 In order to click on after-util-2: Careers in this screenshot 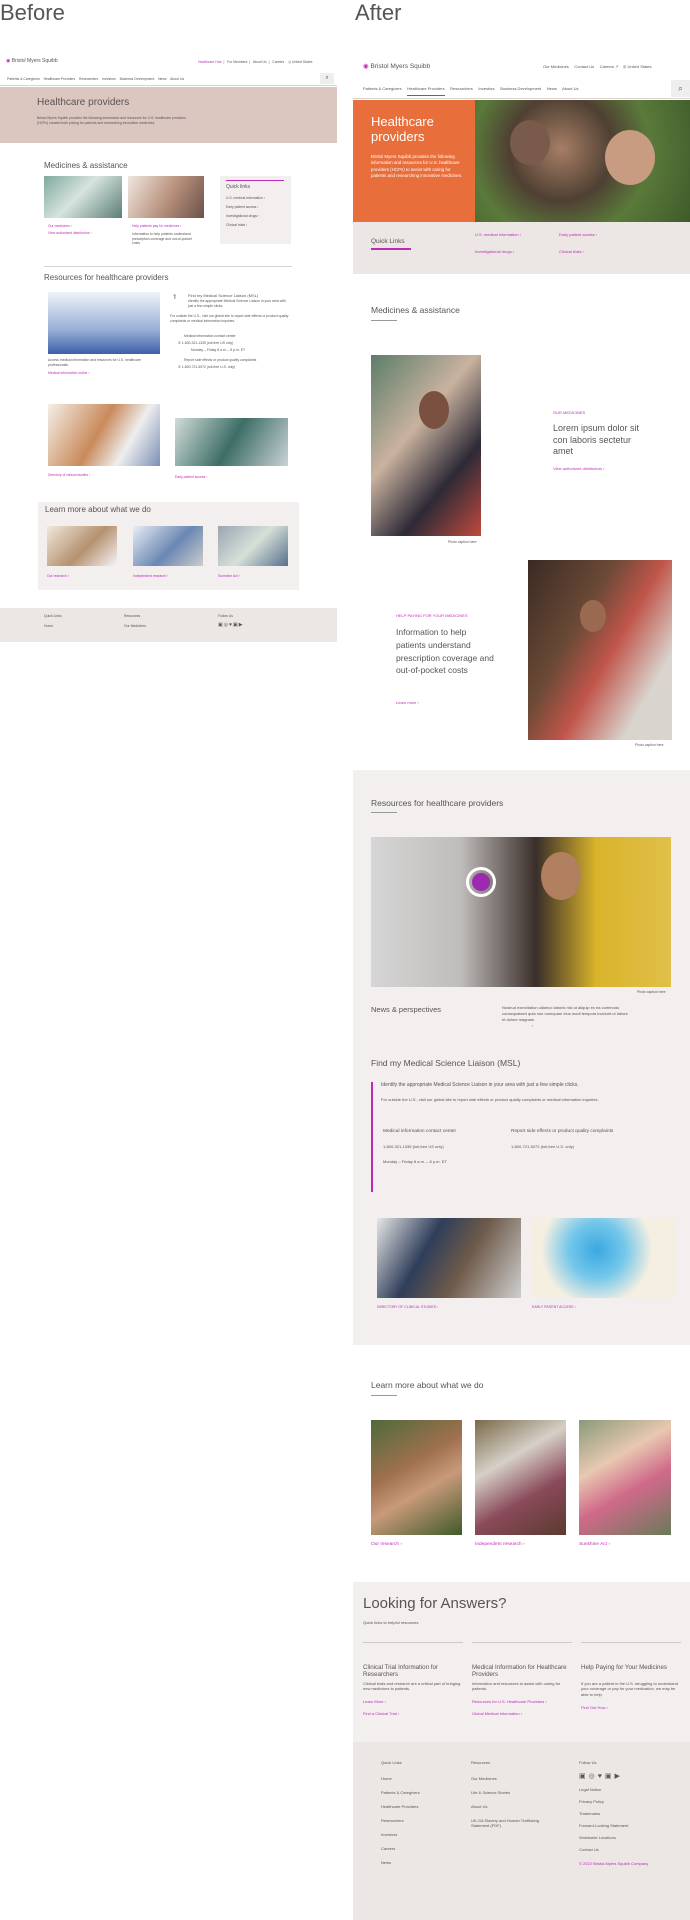, I will do `click(607, 66)`.